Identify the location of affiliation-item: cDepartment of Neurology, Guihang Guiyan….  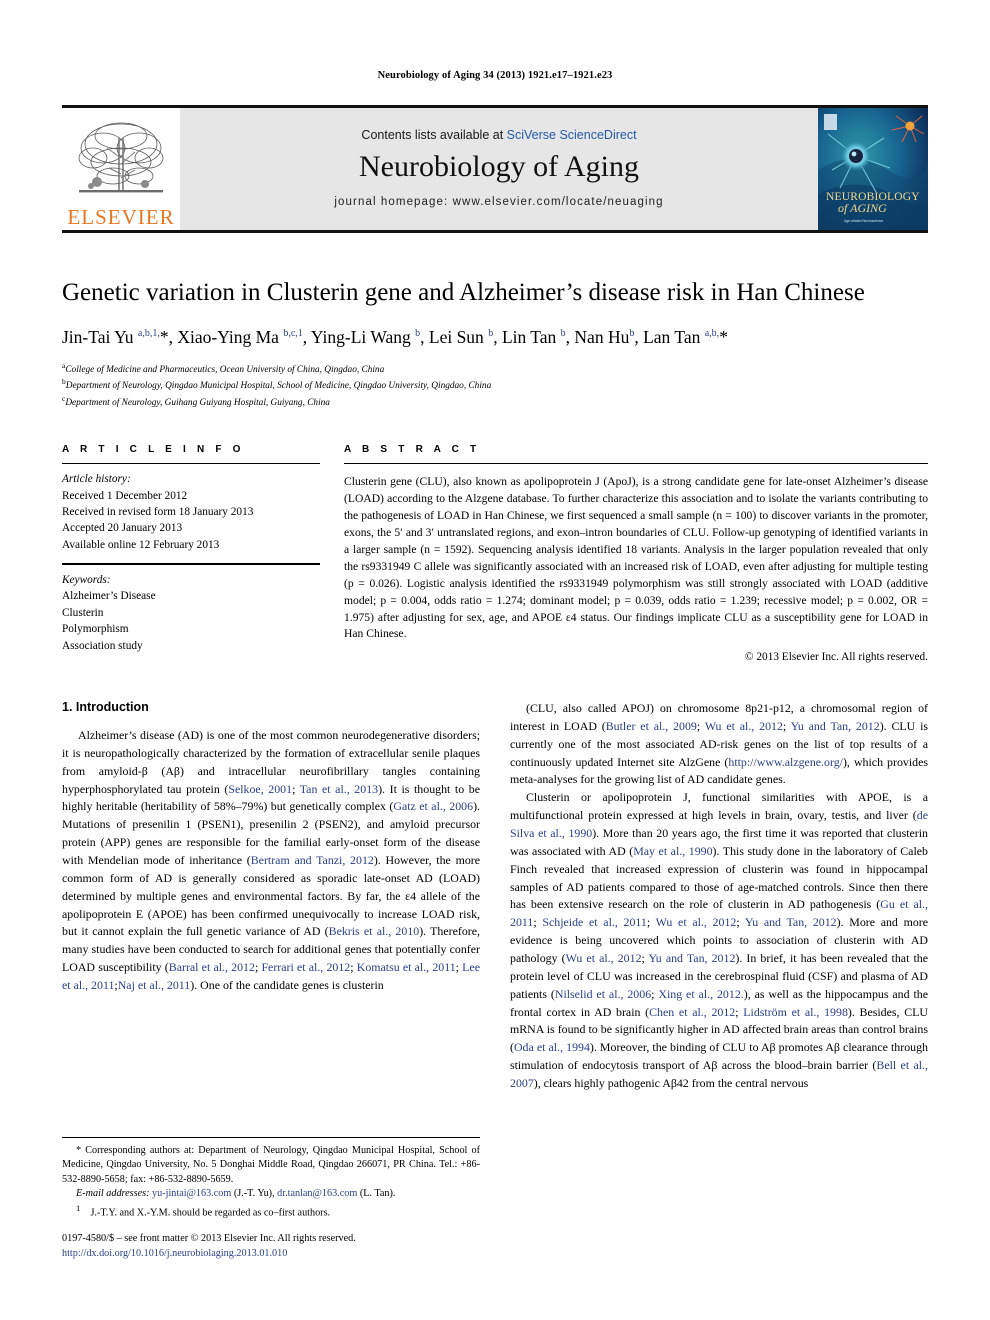
(196, 400).